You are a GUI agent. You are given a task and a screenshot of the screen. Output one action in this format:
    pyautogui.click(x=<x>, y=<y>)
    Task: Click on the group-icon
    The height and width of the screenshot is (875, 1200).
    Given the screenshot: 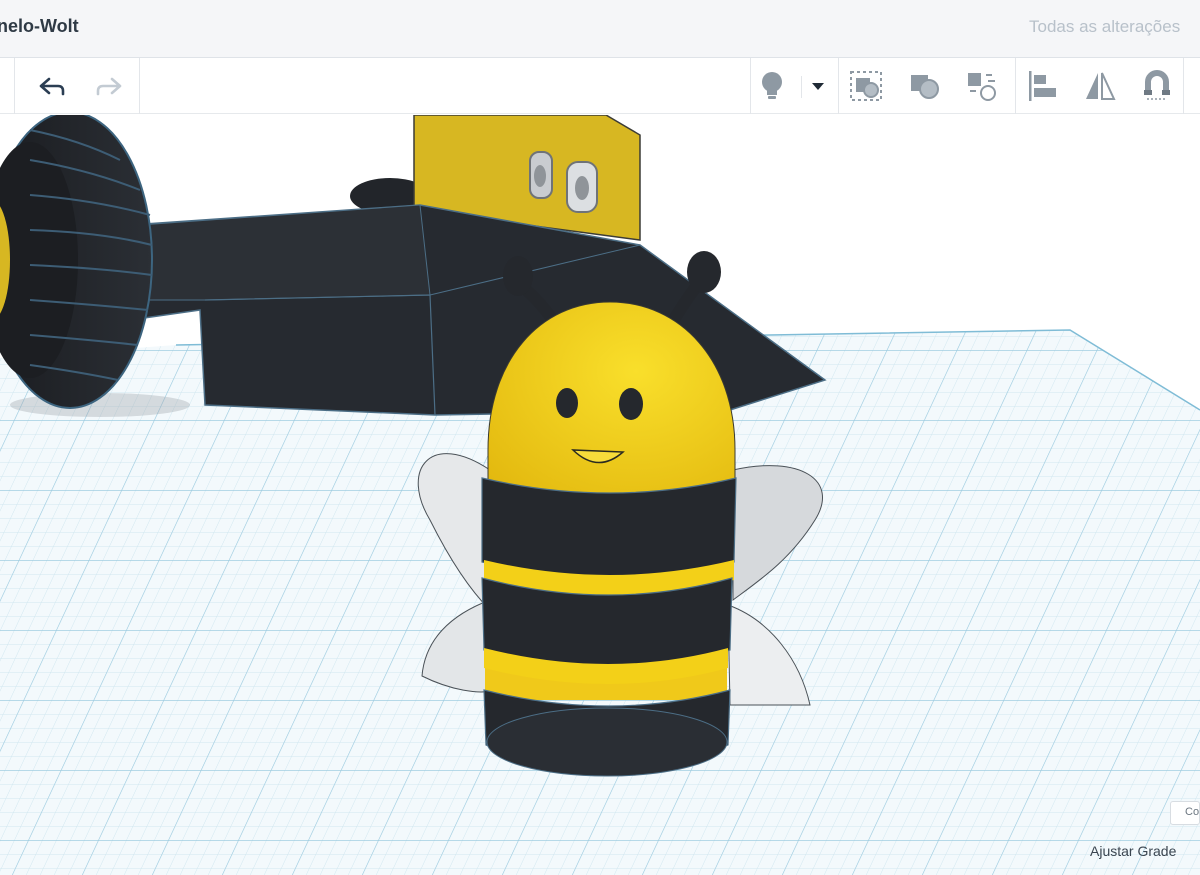 What is the action you would take?
    pyautogui.click(x=866, y=86)
    